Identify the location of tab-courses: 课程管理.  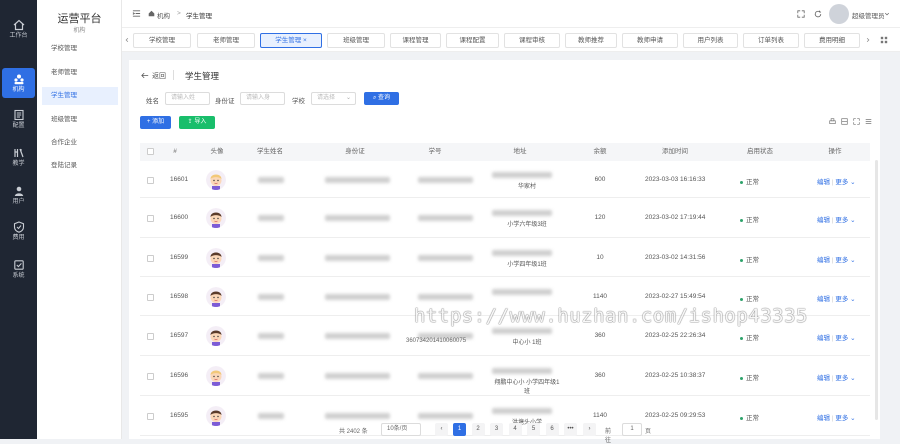
(415, 40).